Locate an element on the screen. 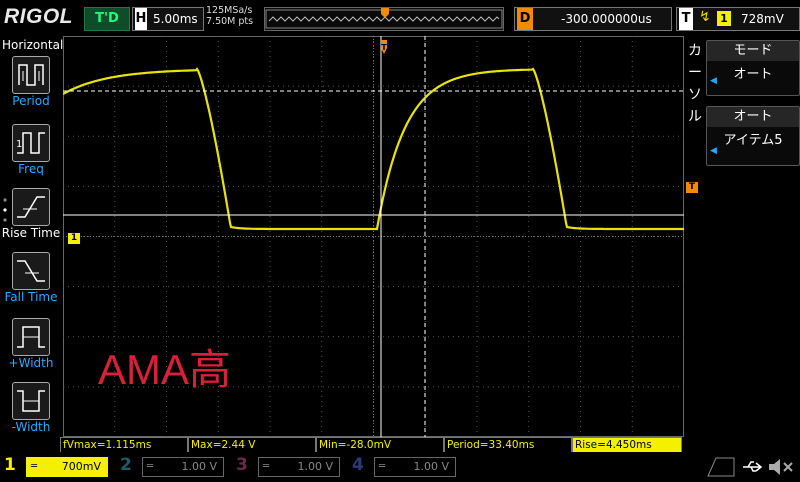 The image size is (800, 482). cursor-item-arrow-icon: ◀ is located at coordinates (713, 151).